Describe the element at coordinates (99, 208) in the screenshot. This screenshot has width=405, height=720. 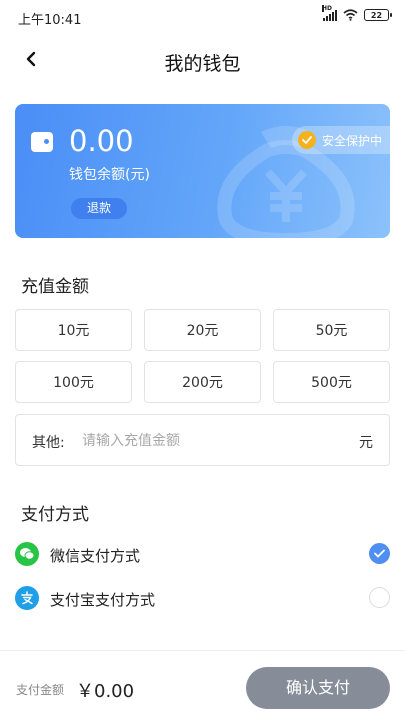
I see `refund-button: 退款` at that location.